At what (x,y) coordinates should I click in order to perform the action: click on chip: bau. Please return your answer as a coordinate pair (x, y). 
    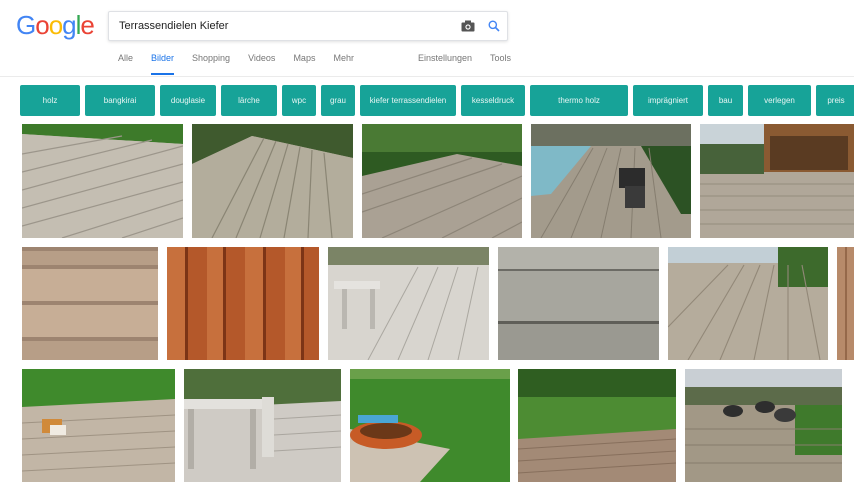
    Looking at the image, I should click on (725, 100).